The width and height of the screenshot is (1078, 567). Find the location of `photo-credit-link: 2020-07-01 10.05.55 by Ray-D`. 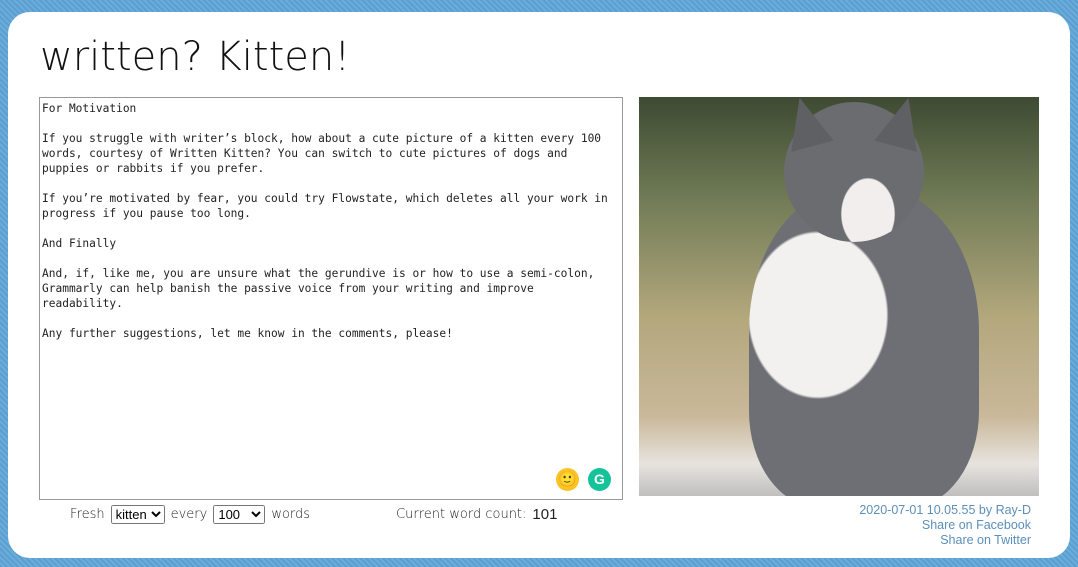

photo-credit-link: 2020-07-01 10.05.55 by Ray-D is located at coordinates (945, 510).